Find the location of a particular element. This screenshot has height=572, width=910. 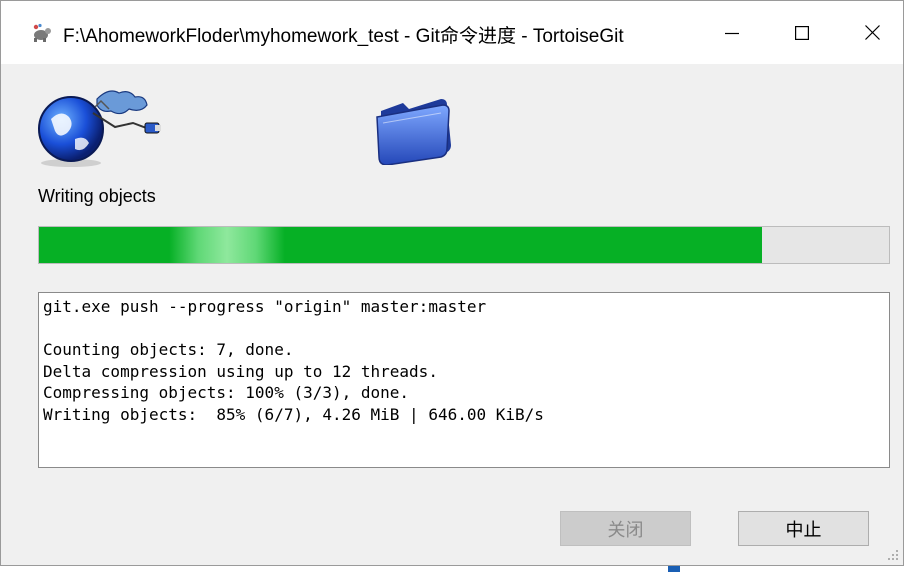

close-icon is located at coordinates (872, 32).